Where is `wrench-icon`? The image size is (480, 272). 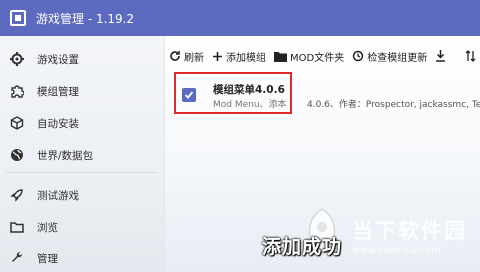
wrench-icon is located at coordinates (17, 258).